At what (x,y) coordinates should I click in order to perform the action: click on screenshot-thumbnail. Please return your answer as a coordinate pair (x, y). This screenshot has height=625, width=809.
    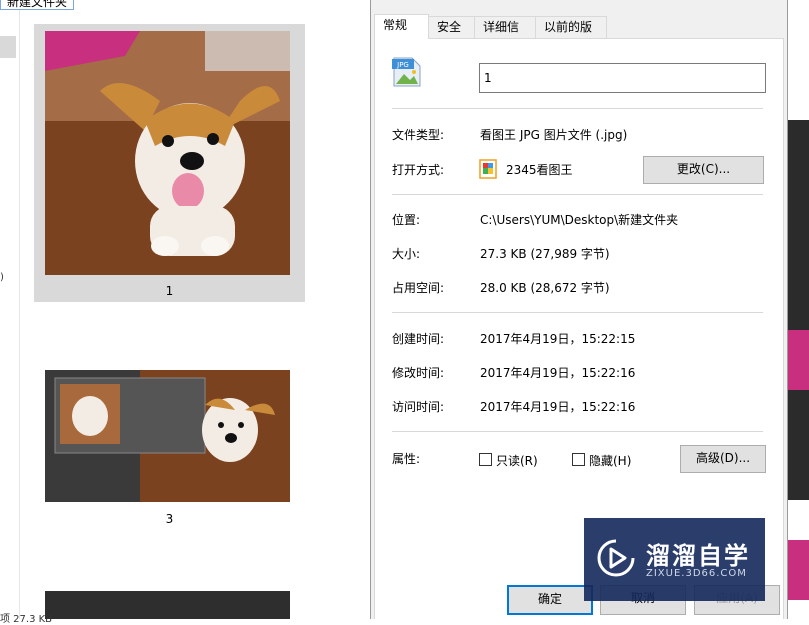
    Looking at the image, I should click on (167, 436).